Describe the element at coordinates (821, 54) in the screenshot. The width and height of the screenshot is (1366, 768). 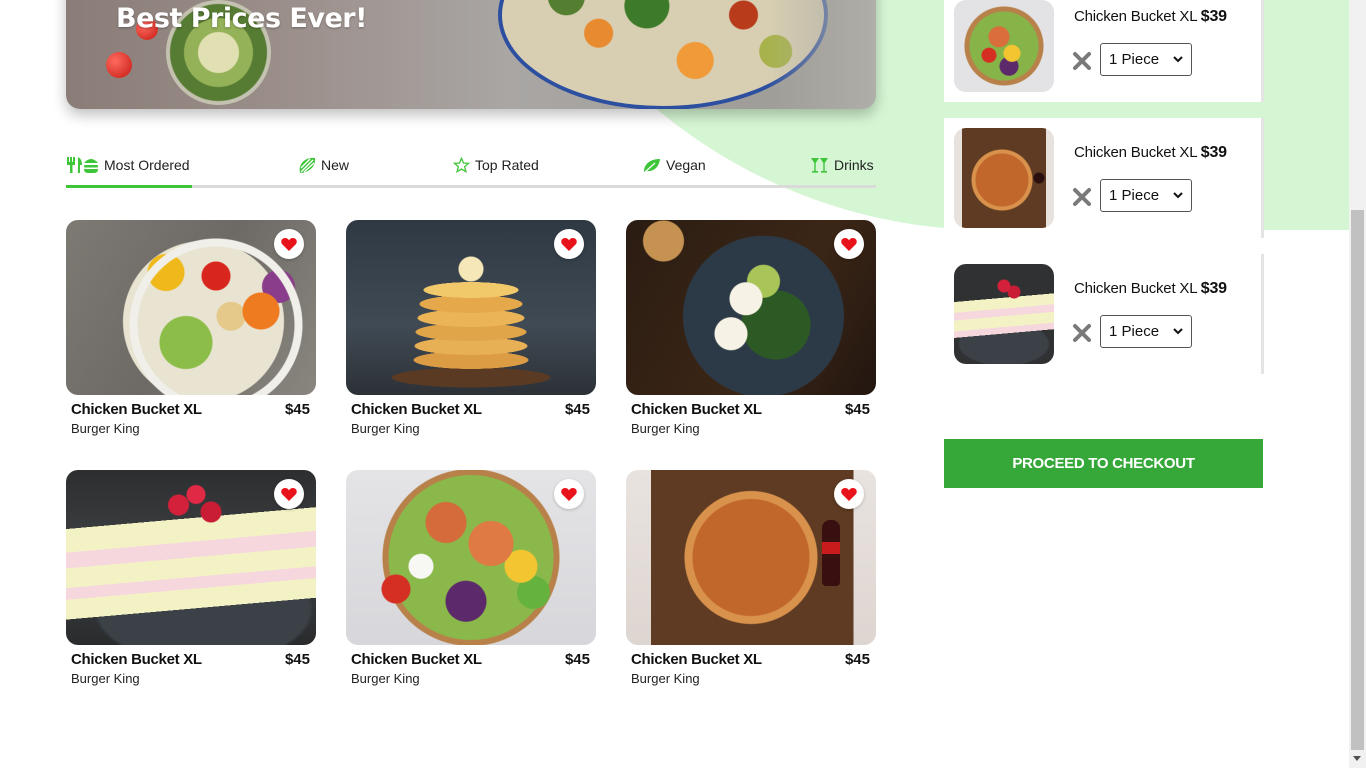
I see `hero-image-fade` at that location.